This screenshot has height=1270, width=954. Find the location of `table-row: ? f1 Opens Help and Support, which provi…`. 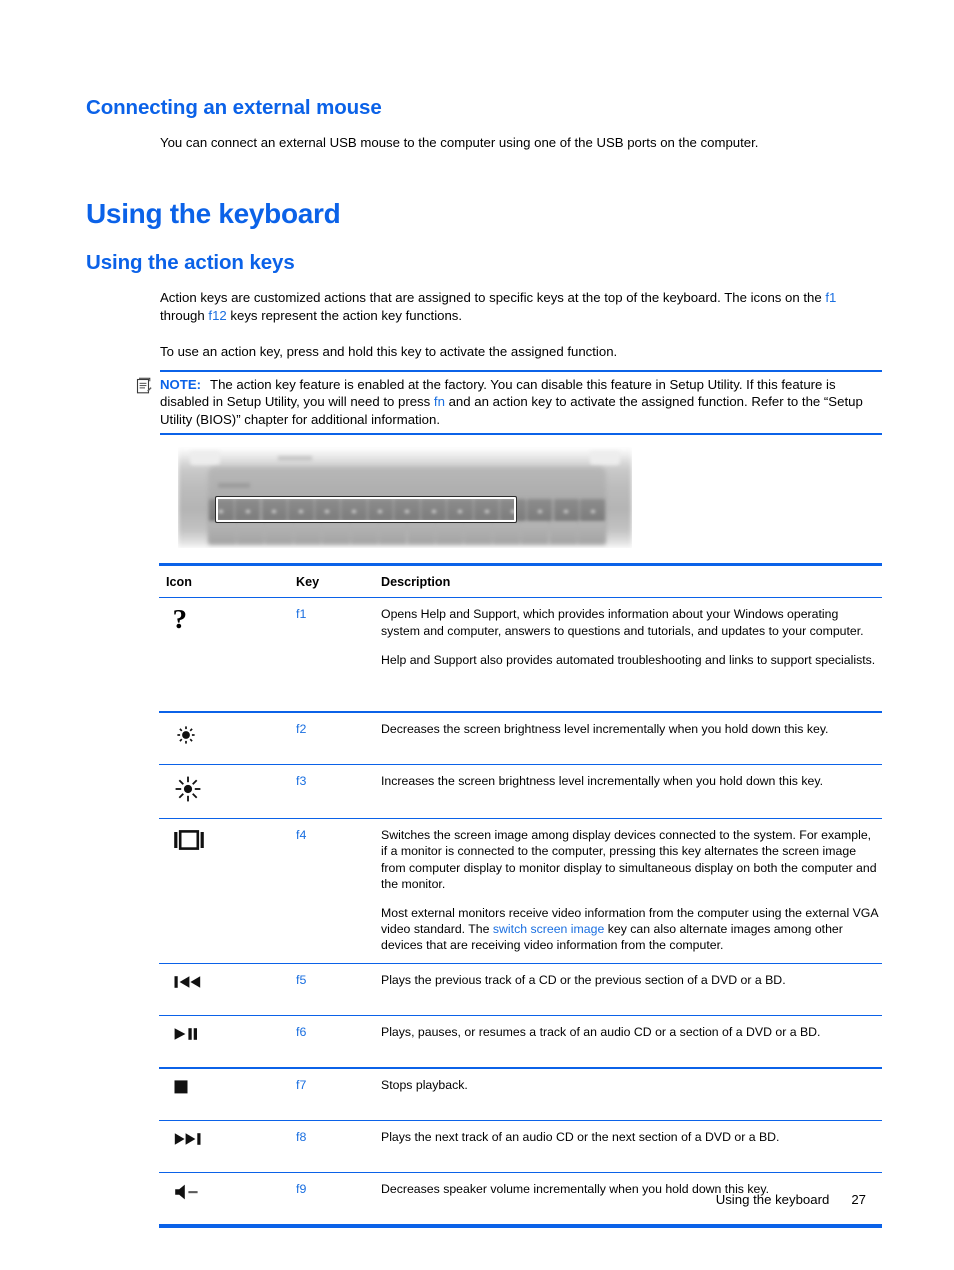

table-row: ? f1 Opens Help and Support, which provi… is located at coordinates (520, 654).